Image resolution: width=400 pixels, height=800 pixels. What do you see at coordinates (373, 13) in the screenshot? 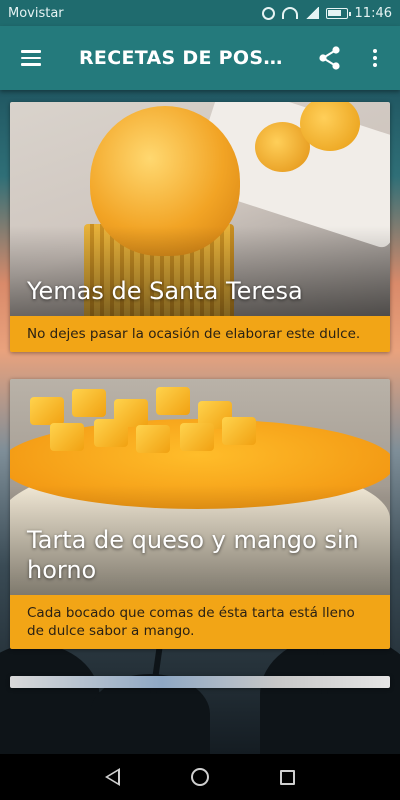
I see `status-time: 11:46` at bounding box center [373, 13].